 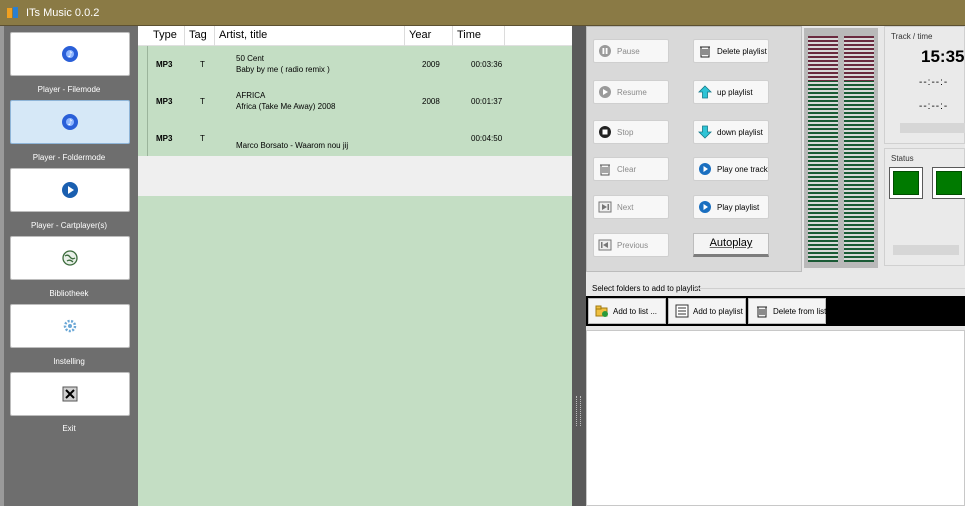 What do you see at coordinates (740, 132) in the screenshot?
I see `down-playlist-label: down playlist` at bounding box center [740, 132].